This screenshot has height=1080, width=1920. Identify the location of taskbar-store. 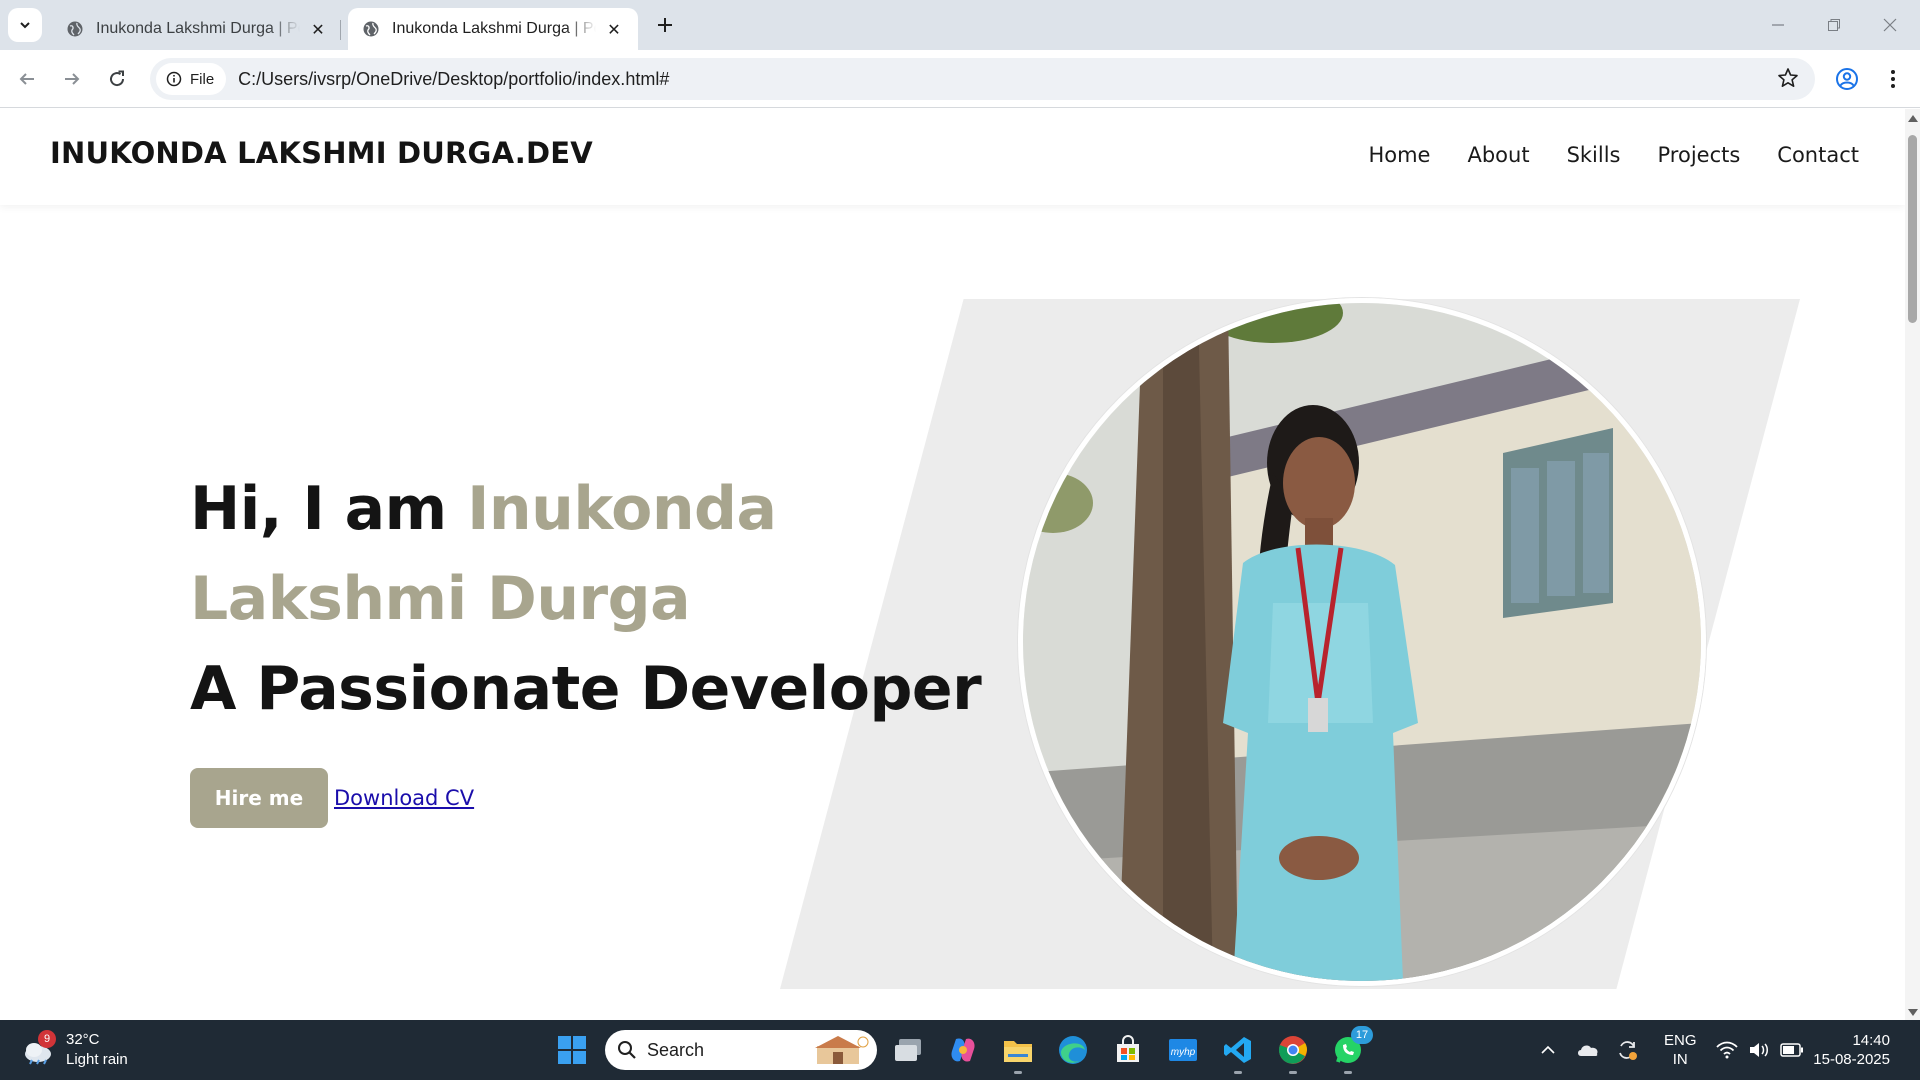
(1128, 1050).